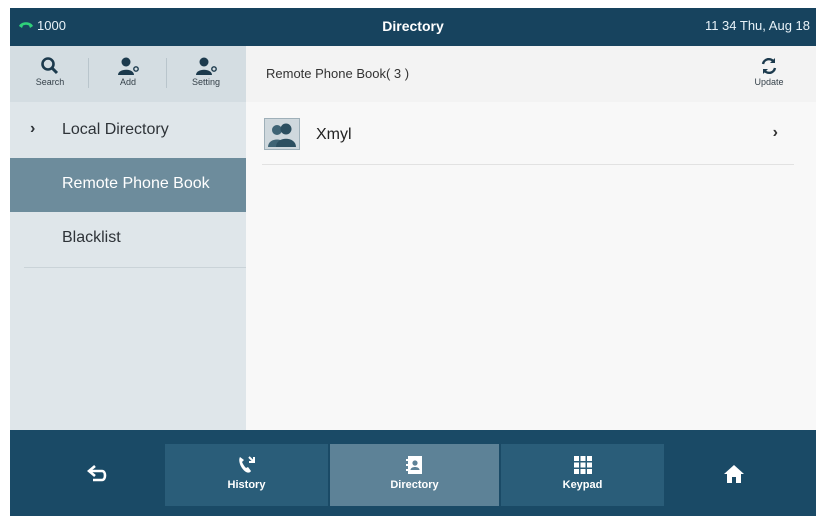 The height and width of the screenshot is (520, 824). What do you see at coordinates (135, 267) in the screenshot?
I see `menu-divider` at bounding box center [135, 267].